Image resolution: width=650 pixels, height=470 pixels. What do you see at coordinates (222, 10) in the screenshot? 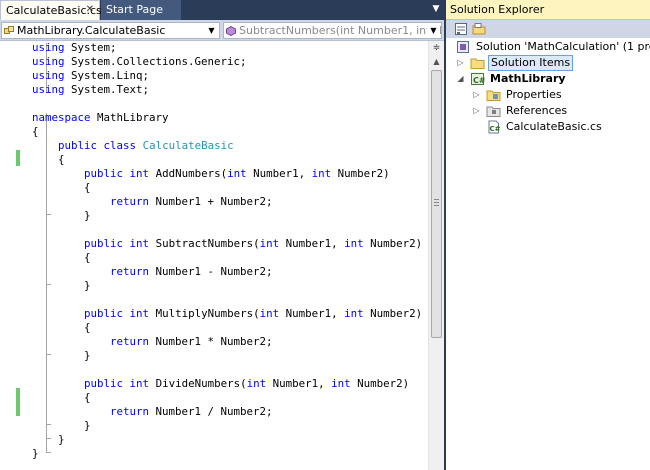
I see `document-tabstrip: CalculateBasic.cs ✕ Start Page ▼` at bounding box center [222, 10].